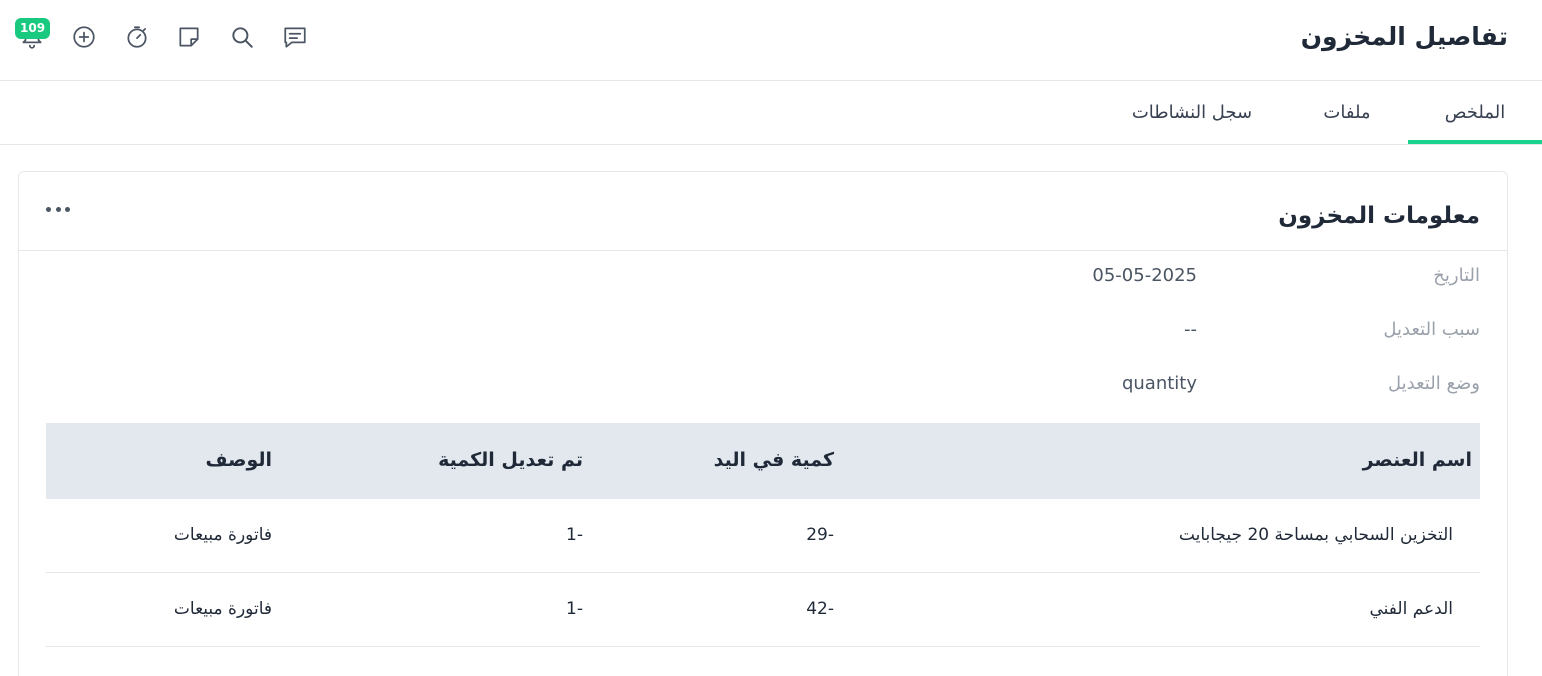 The height and width of the screenshot is (676, 1542). Describe the element at coordinates (189, 37) in the screenshot. I see `note-icon` at that location.